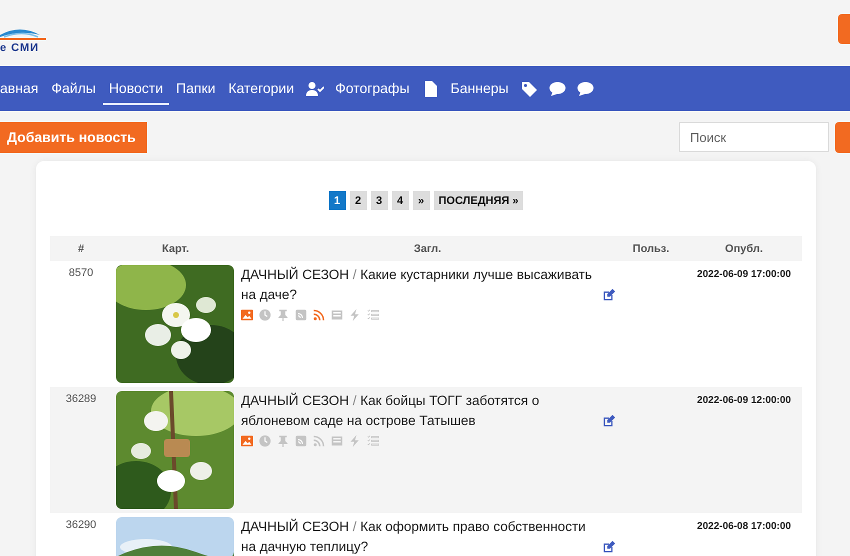 The width and height of the screenshot is (850, 556). What do you see at coordinates (176, 248) in the screenshot?
I see `column-header: Карт.` at bounding box center [176, 248].